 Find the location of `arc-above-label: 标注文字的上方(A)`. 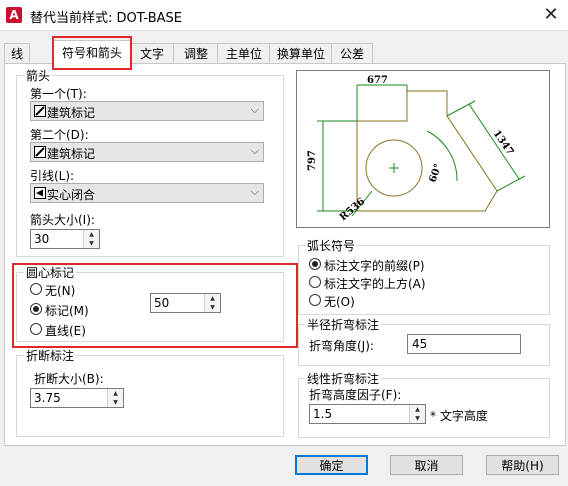

arc-above-label: 标注文字的上方(A) is located at coordinates (375, 283).